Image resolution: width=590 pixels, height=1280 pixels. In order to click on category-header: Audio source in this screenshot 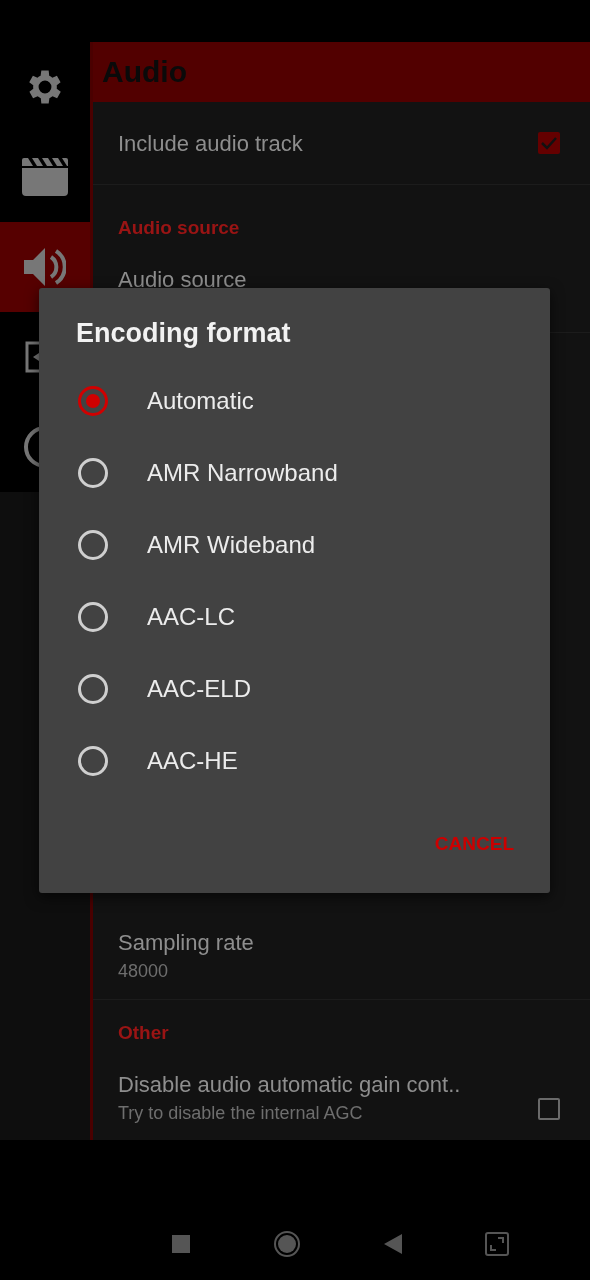, I will do `click(179, 227)`.